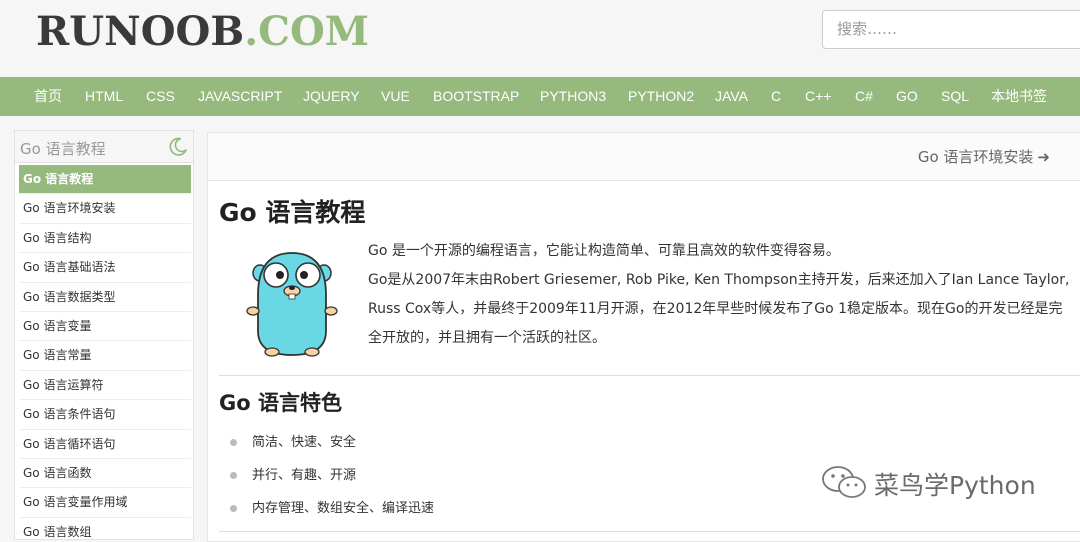  Describe the element at coordinates (105, 503) in the screenshot. I see `sidebar-item-variable-scope: Go 语言变量作用域` at that location.